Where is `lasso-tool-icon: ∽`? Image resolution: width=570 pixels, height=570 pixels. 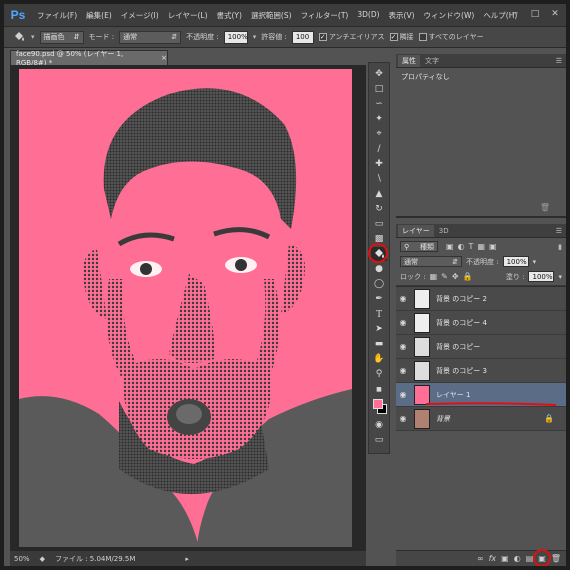
lasso-tool-icon: ∽ is located at coordinates (379, 104).